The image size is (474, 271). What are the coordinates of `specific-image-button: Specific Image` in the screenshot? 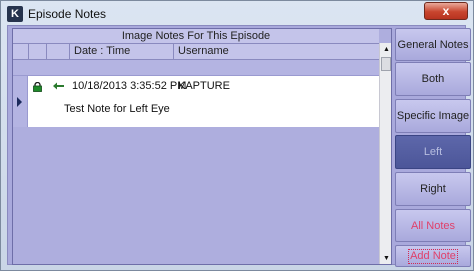 It's located at (433, 116).